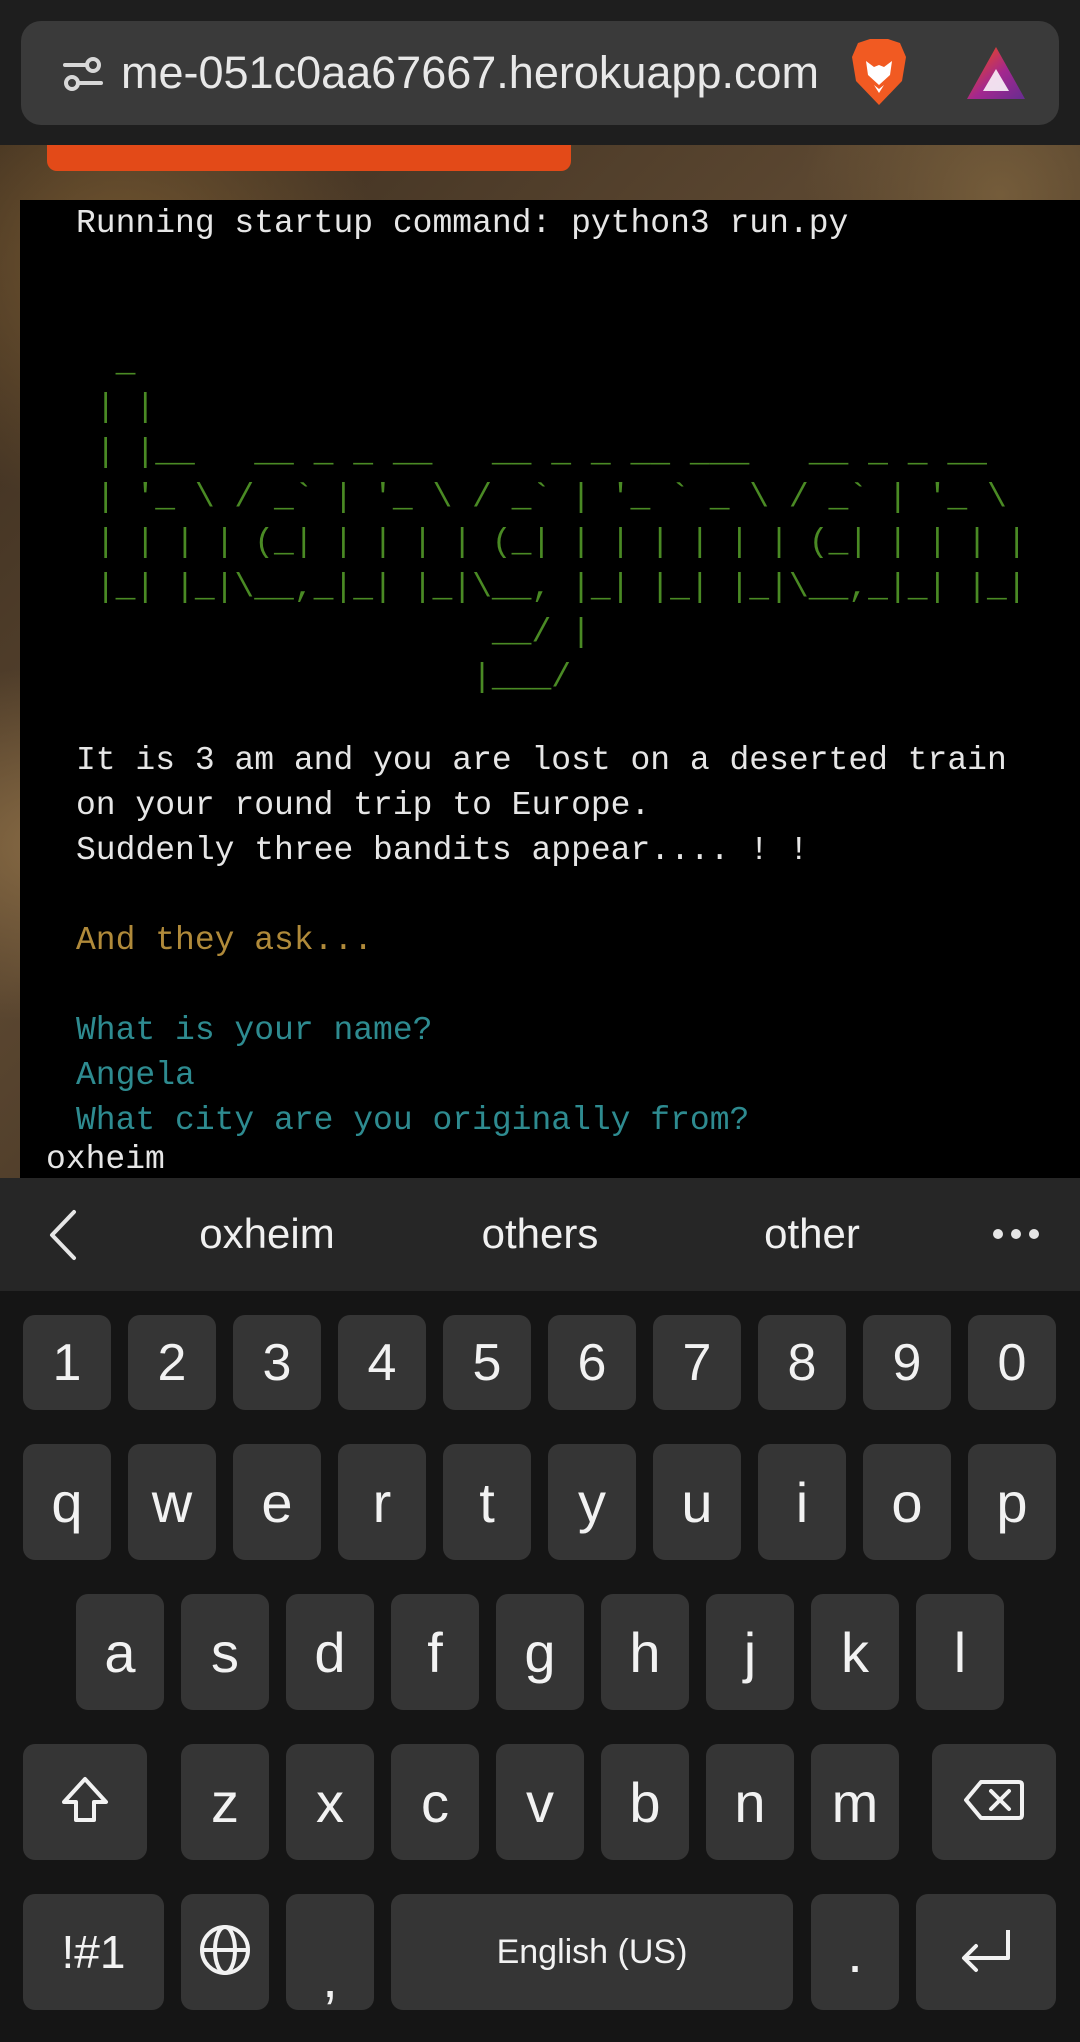 This screenshot has height=2042, width=1080. What do you see at coordinates (645, 1652) in the screenshot?
I see `key-h: h` at bounding box center [645, 1652].